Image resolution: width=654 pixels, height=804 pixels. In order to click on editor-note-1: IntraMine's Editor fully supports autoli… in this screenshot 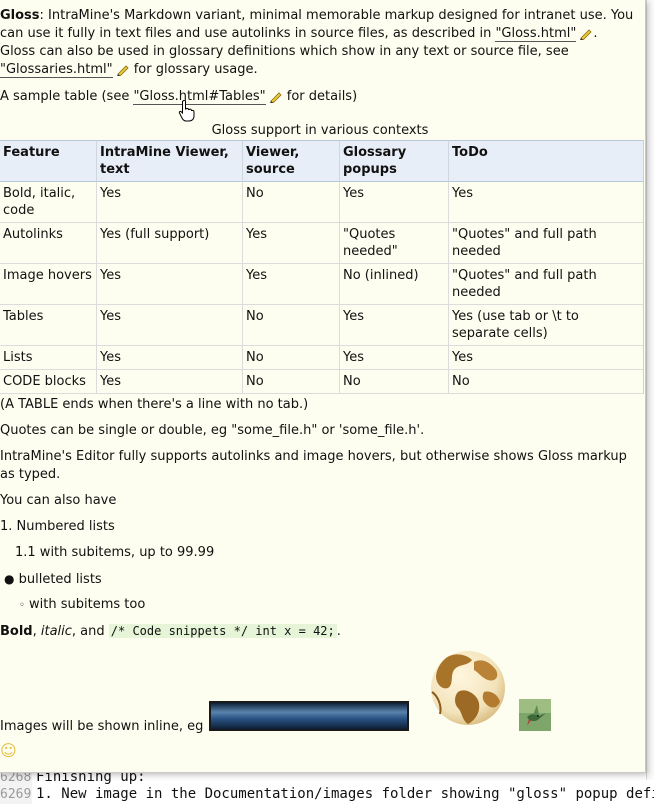, I will do `click(313, 456)`.